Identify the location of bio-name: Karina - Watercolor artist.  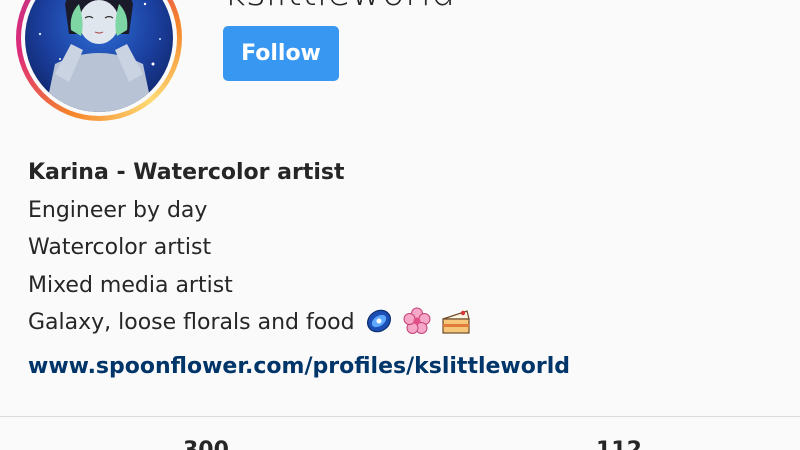
(186, 172).